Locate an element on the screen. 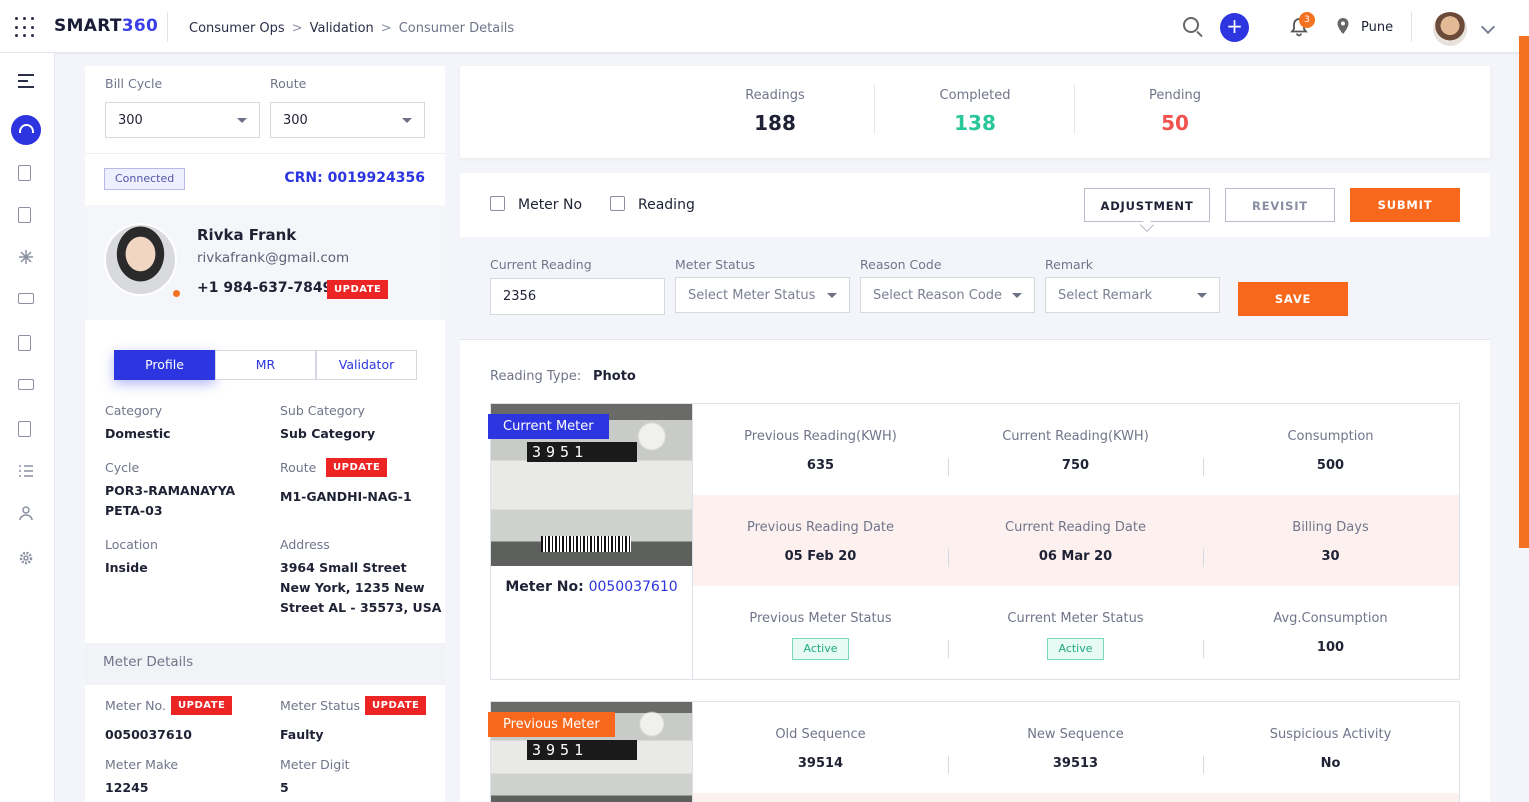 Image resolution: width=1529 pixels, height=802 pixels. breadcrumb-consumer-ops: Consumer Ops is located at coordinates (237, 28).